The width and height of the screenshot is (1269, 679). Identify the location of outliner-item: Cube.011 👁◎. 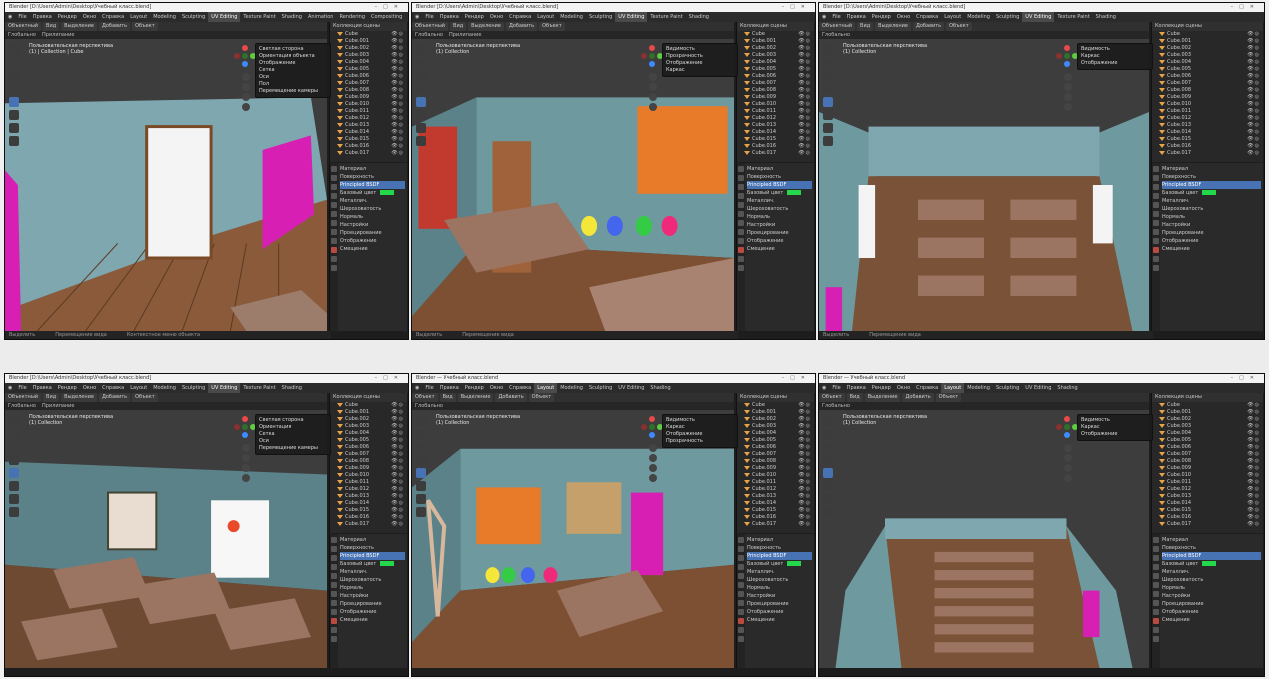
(368, 111).